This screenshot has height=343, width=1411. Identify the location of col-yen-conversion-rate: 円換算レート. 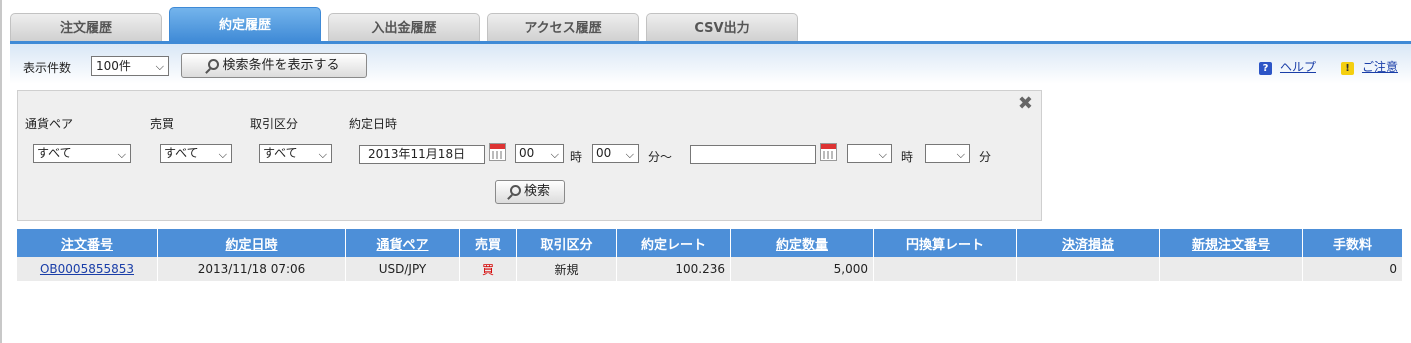
(945, 243).